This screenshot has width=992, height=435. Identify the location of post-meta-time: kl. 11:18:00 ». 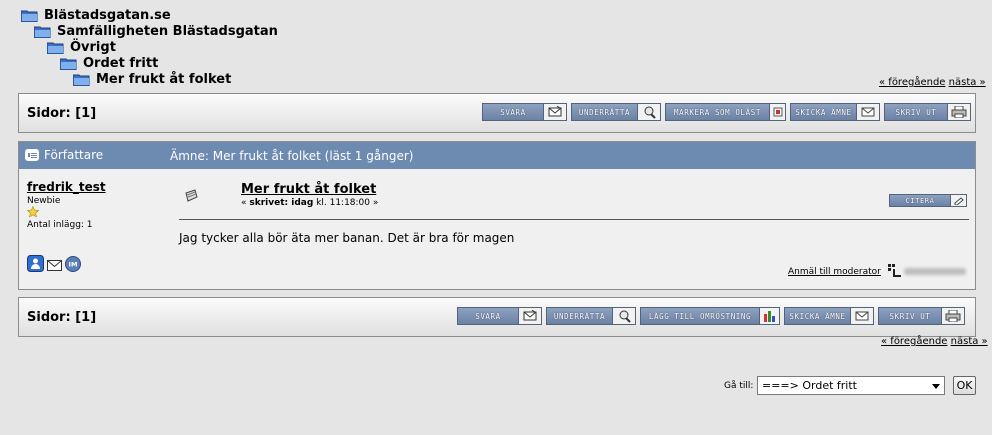
(346, 203).